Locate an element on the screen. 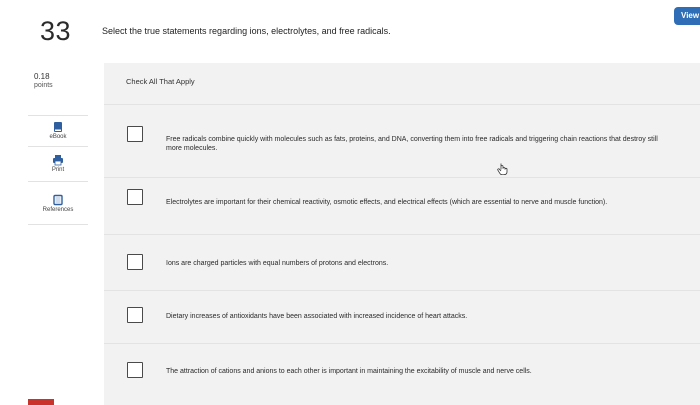 The height and width of the screenshot is (405, 700). references-icon is located at coordinates (58, 199).